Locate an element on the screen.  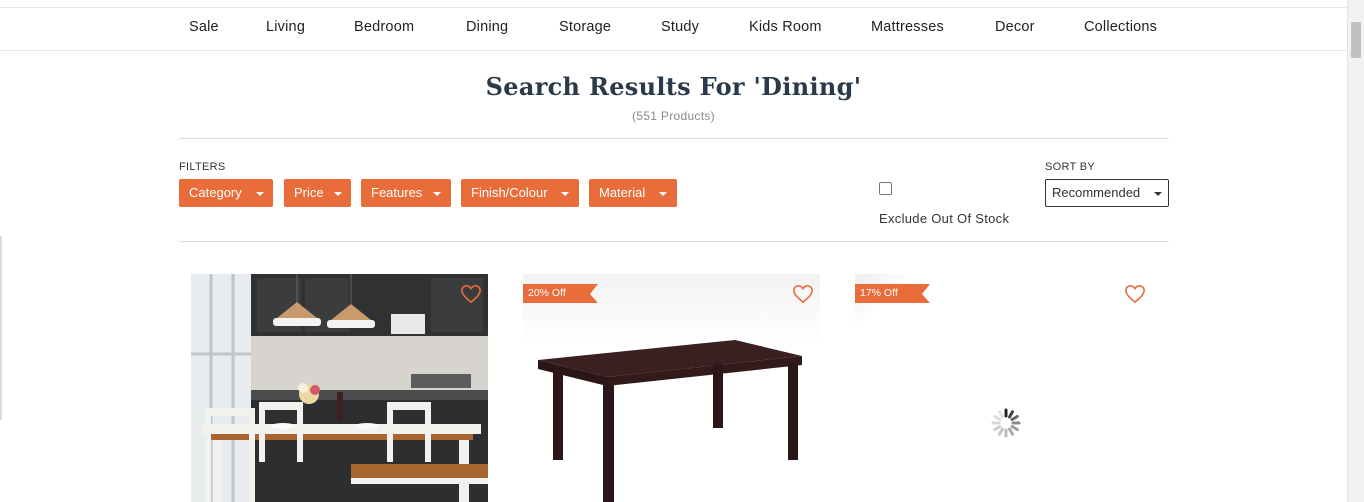
nav-item-storage: Storage is located at coordinates (585, 27).